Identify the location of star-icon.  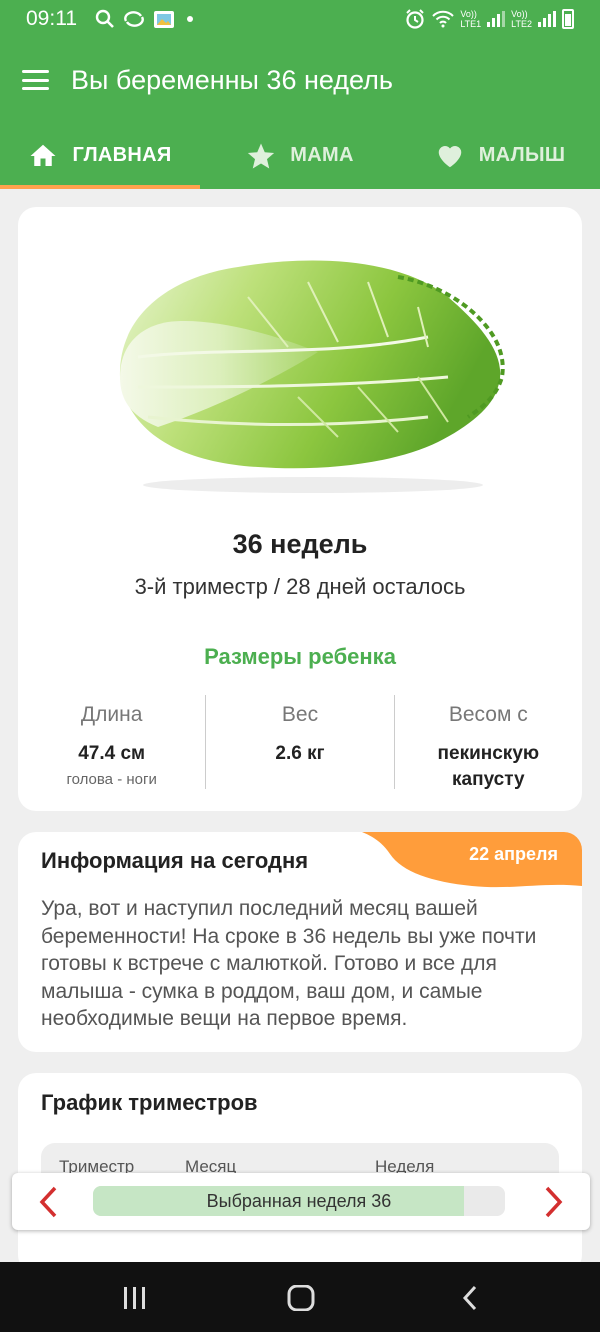
(261, 155).